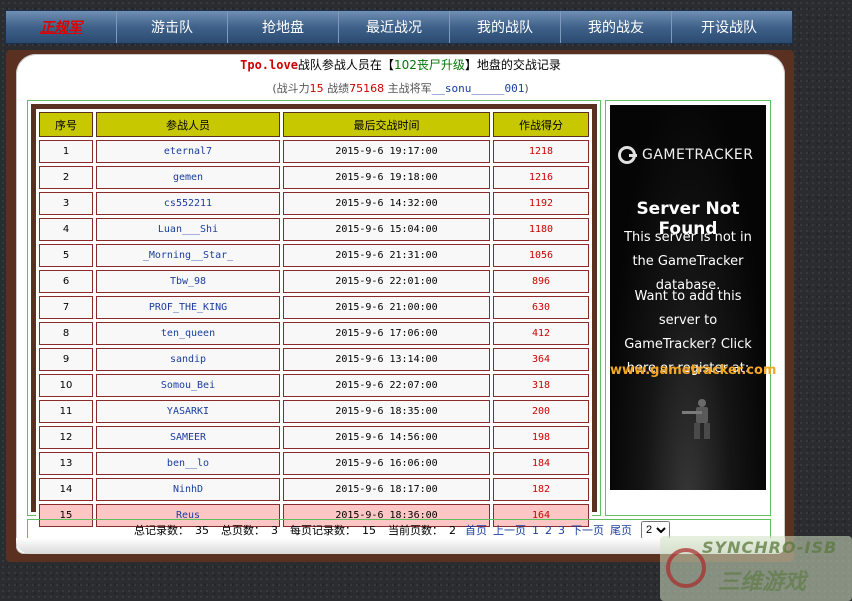 This screenshot has width=852, height=601. Describe the element at coordinates (541, 203) in the screenshot. I see `row-score: 1192` at that location.